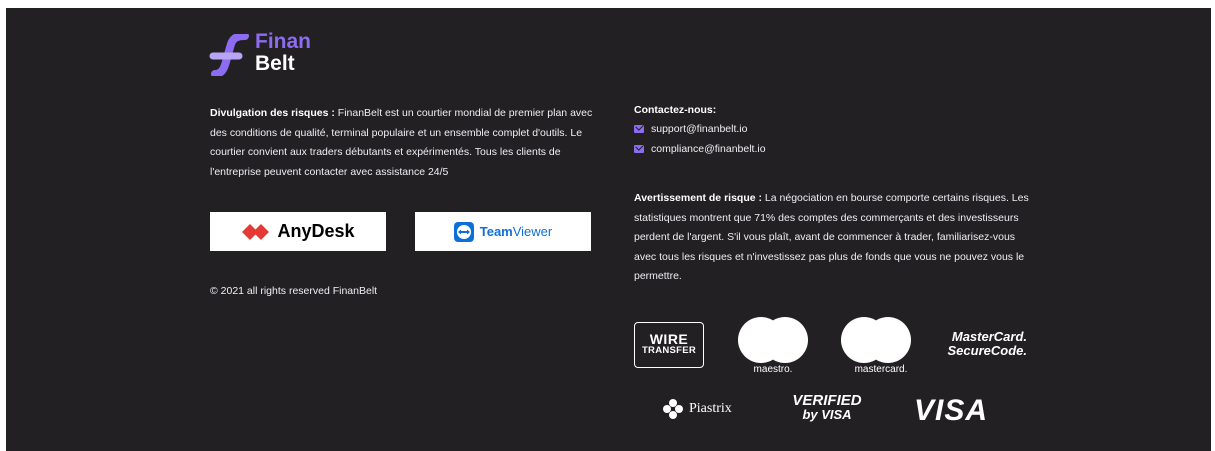 The image size is (1215, 451). What do you see at coordinates (675, 110) in the screenshot?
I see `contact-title: Contactez-nous:` at bounding box center [675, 110].